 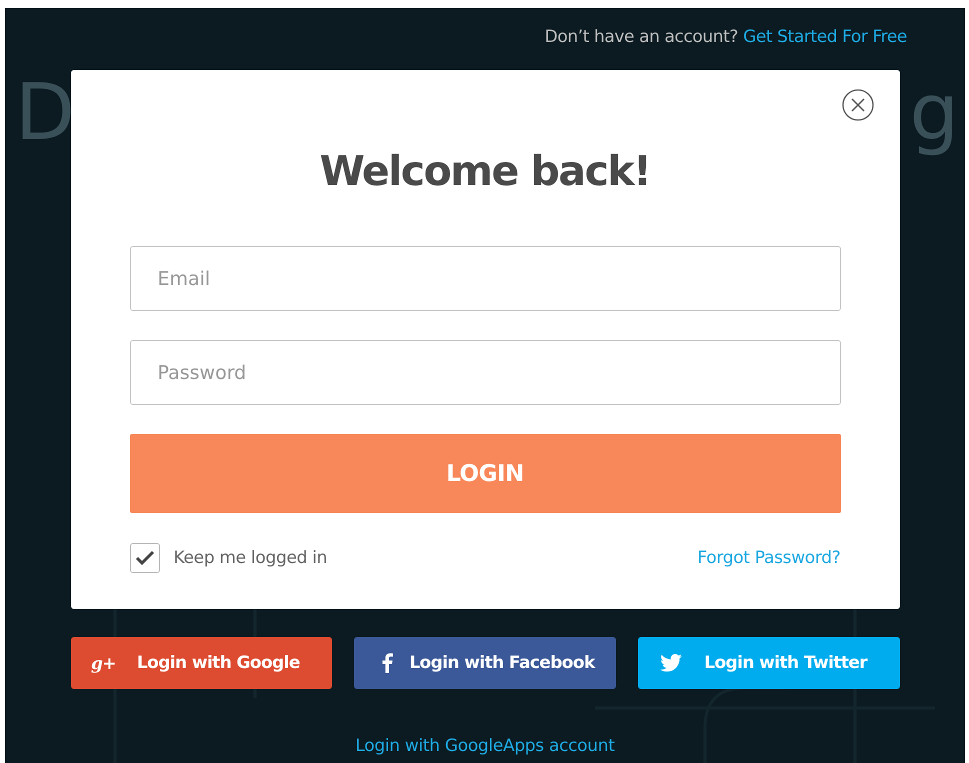 I want to click on google-plus-icon: g+, so click(x=103, y=663).